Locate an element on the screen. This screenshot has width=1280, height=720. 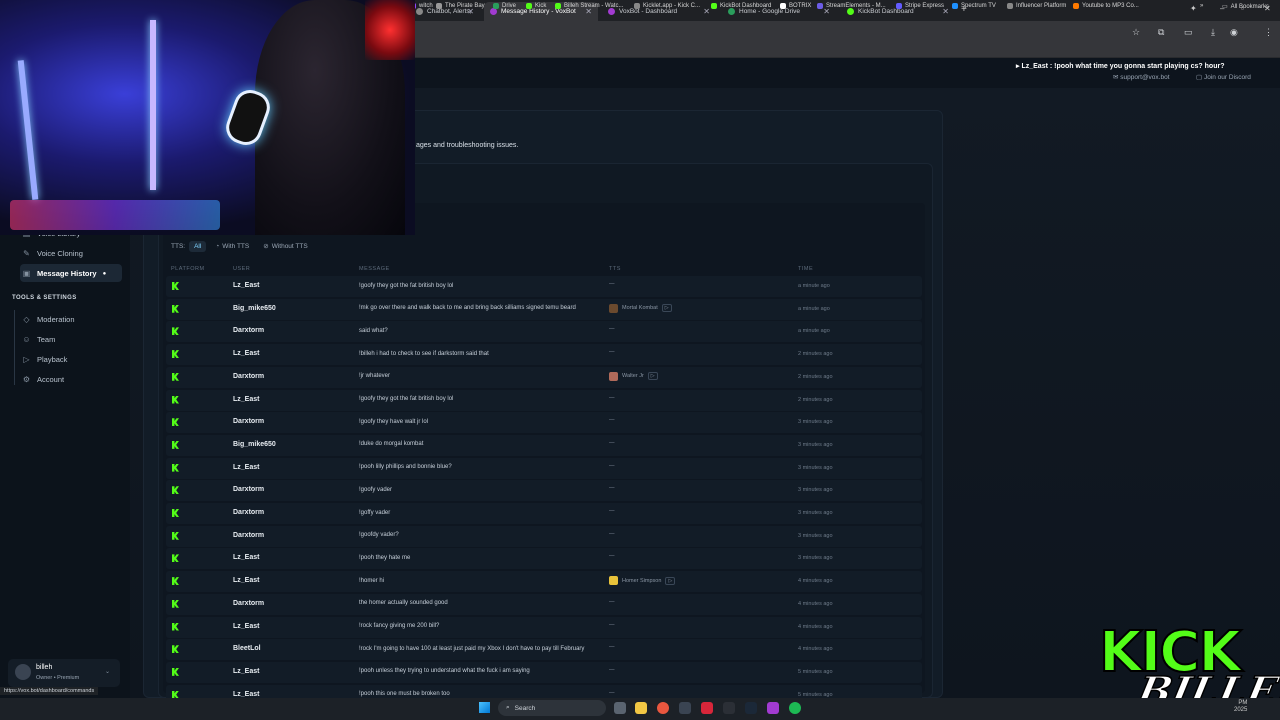
filter-without-tts-button: ⊘ Without TTS is located at coordinates (285, 246).